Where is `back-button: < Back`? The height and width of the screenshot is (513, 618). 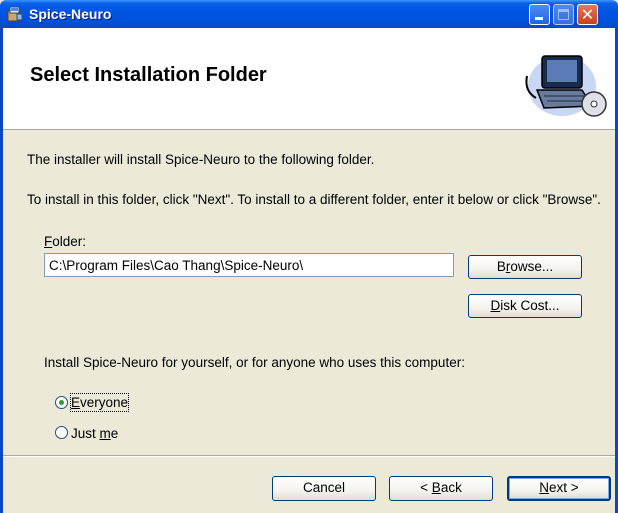
back-button: < Back is located at coordinates (441, 488).